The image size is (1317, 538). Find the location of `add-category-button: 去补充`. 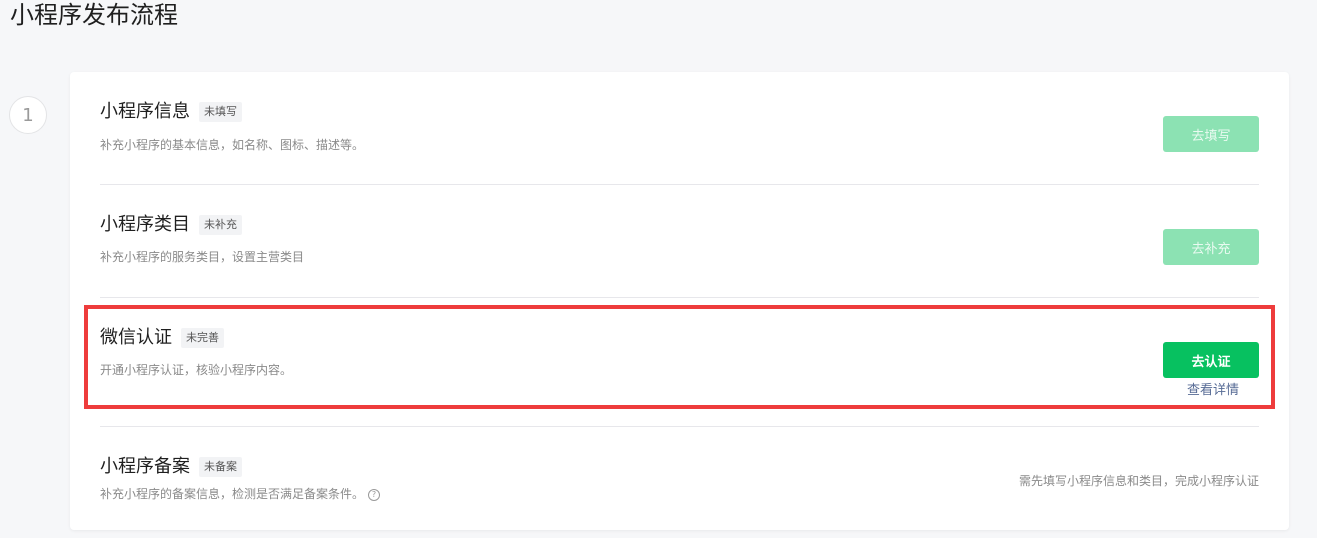

add-category-button: 去补充 is located at coordinates (1211, 247).